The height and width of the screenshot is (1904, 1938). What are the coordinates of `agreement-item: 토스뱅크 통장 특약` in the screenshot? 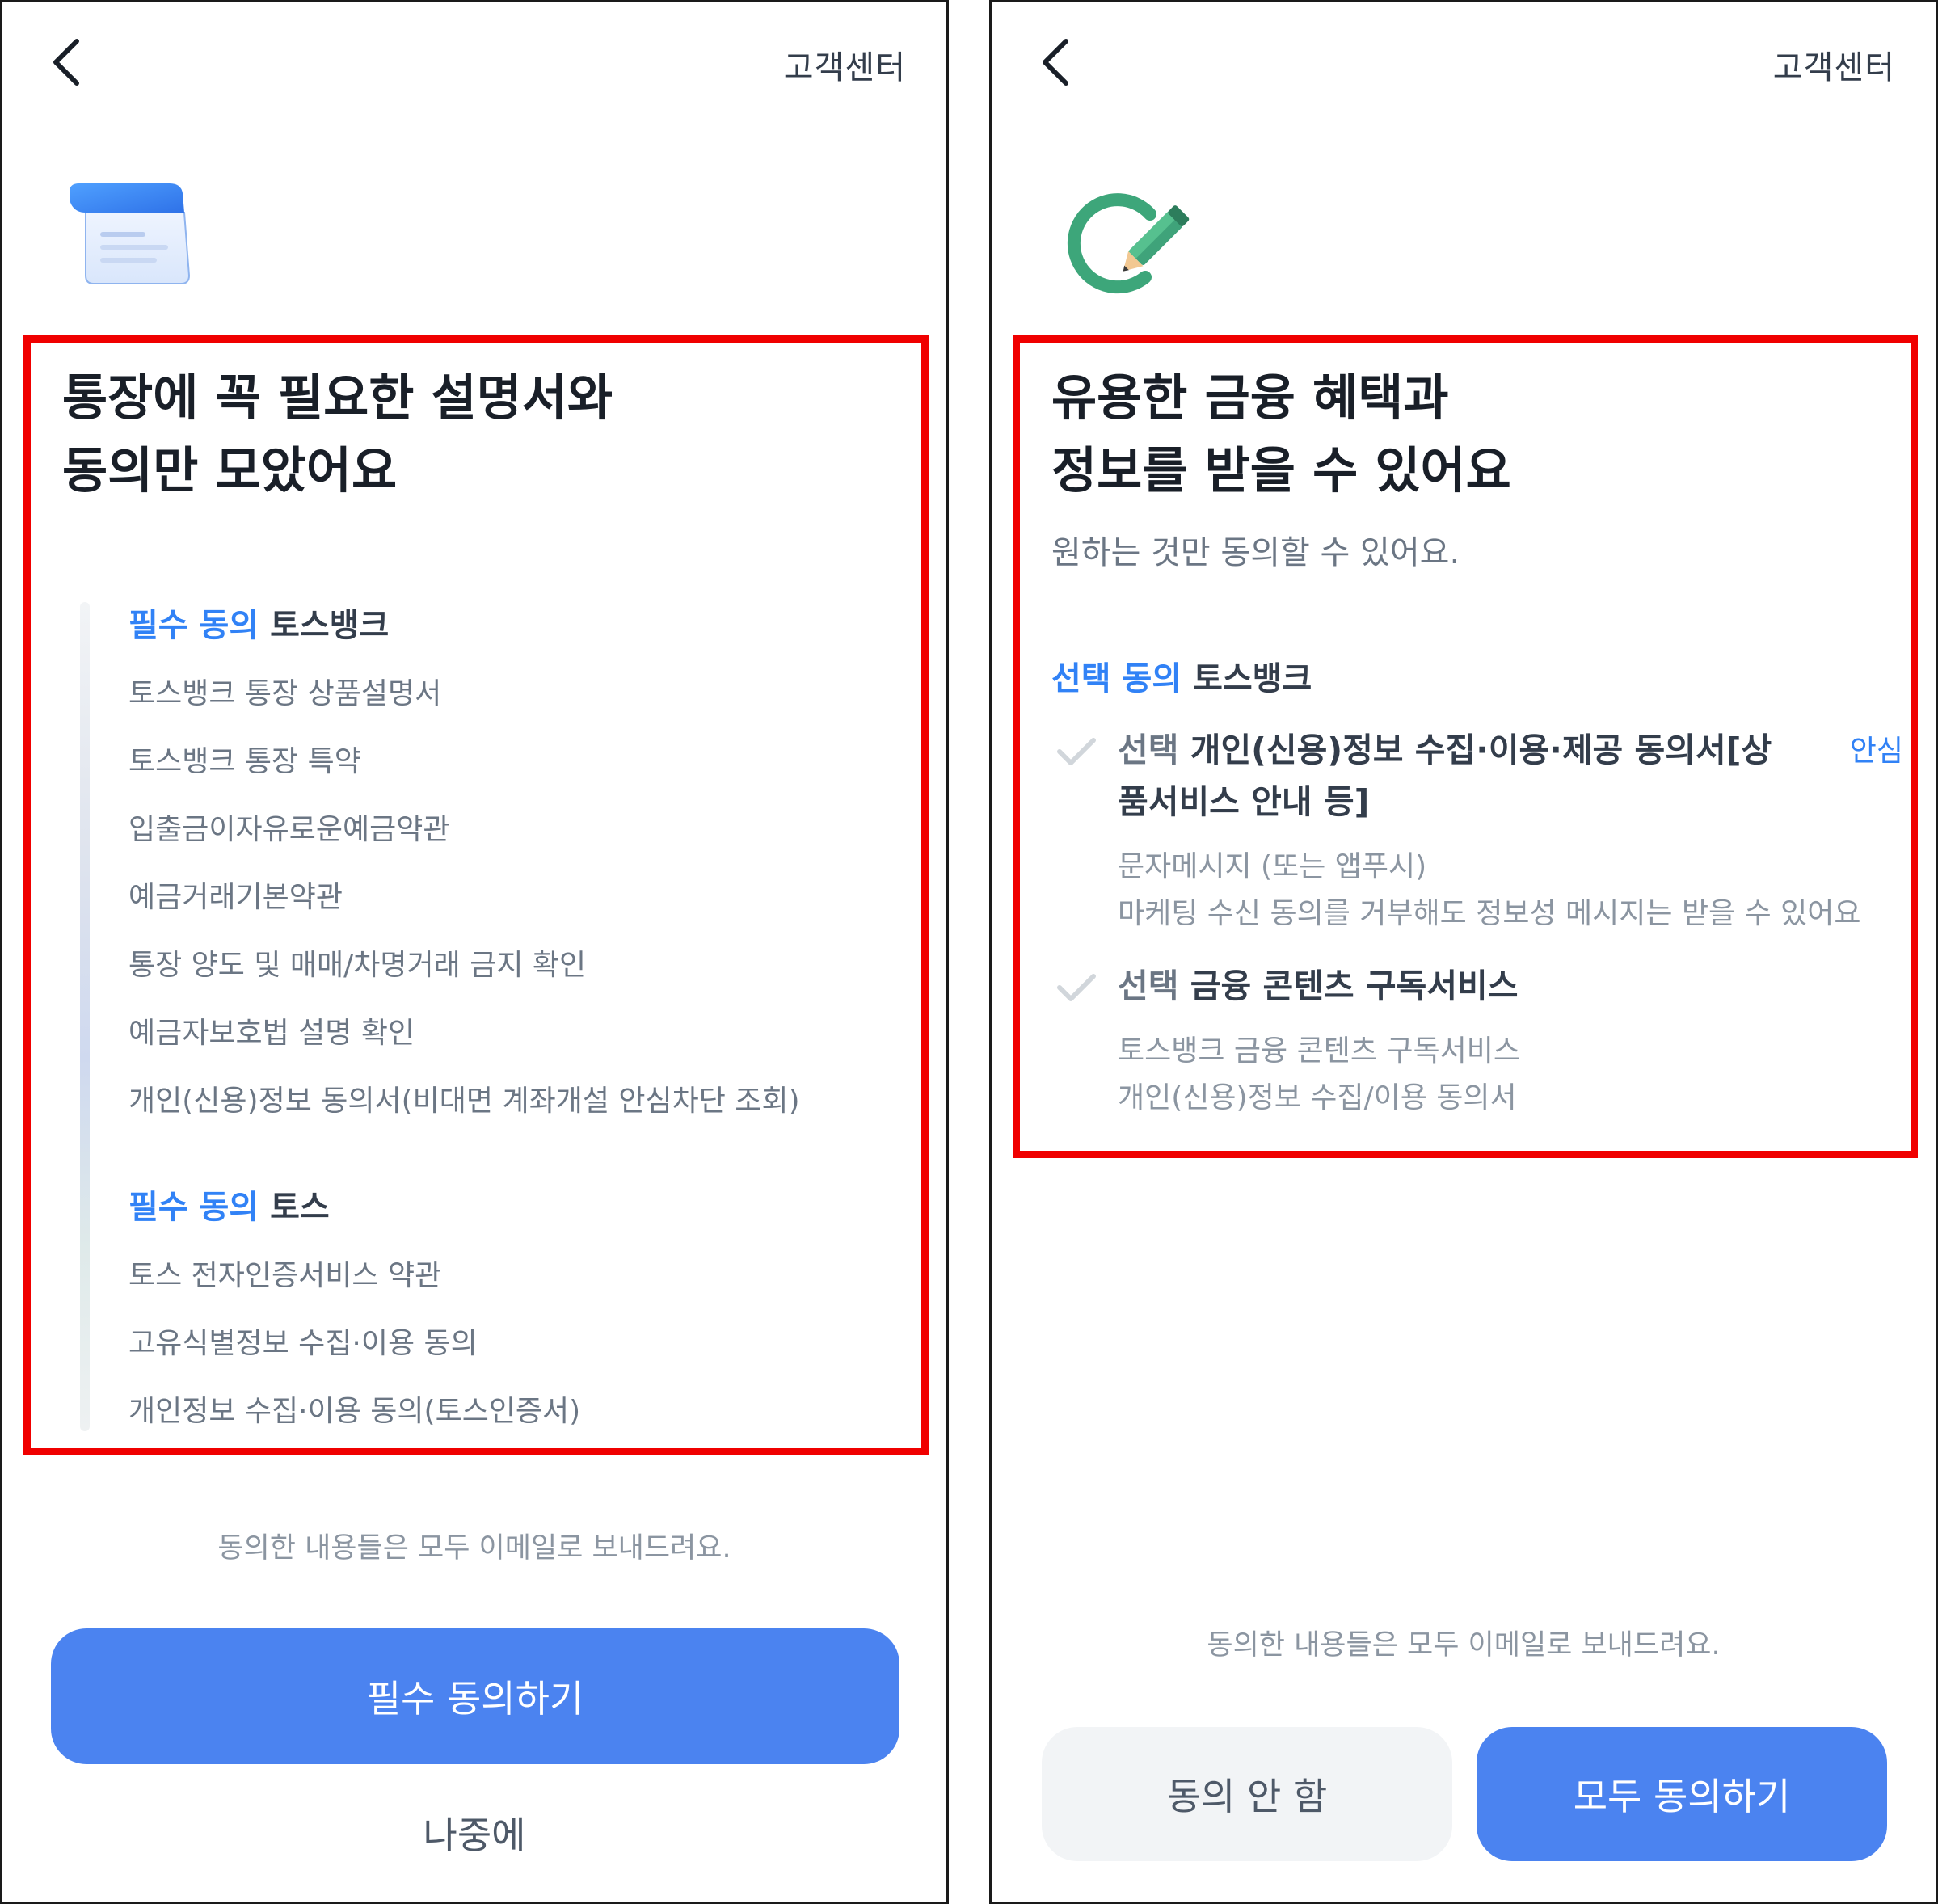 It's located at (244, 759).